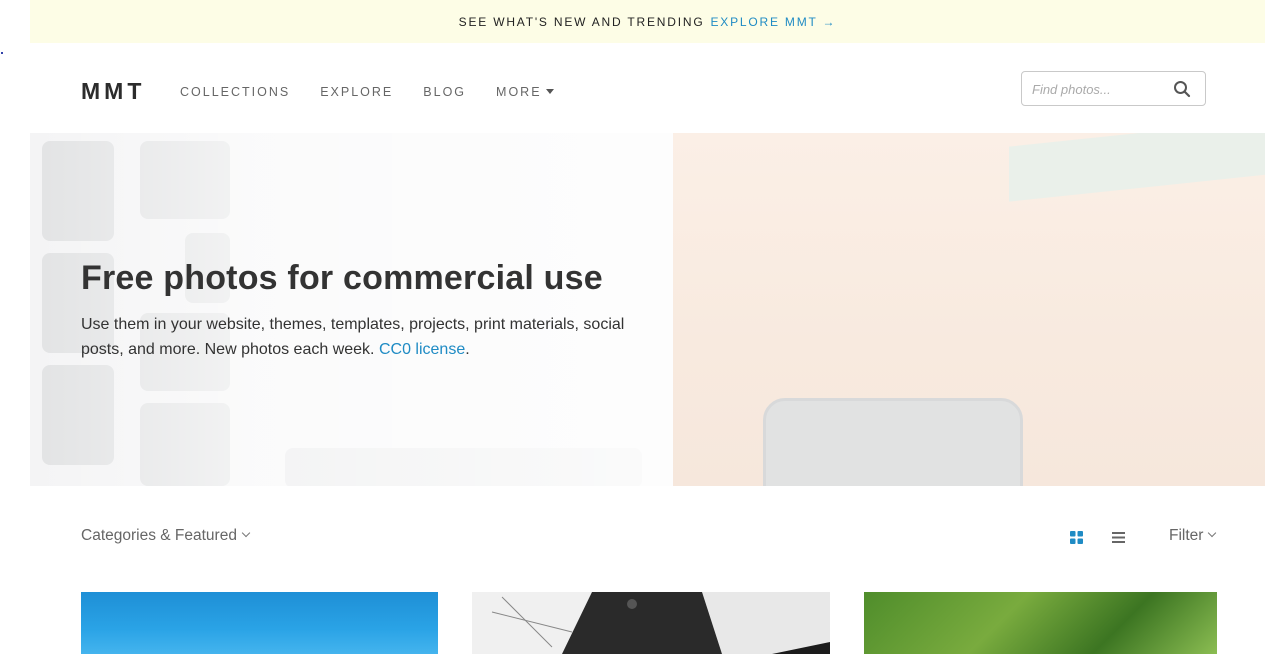 This screenshot has width=1265, height=654. What do you see at coordinates (113, 91) in the screenshot?
I see `logo: MMT` at bounding box center [113, 91].